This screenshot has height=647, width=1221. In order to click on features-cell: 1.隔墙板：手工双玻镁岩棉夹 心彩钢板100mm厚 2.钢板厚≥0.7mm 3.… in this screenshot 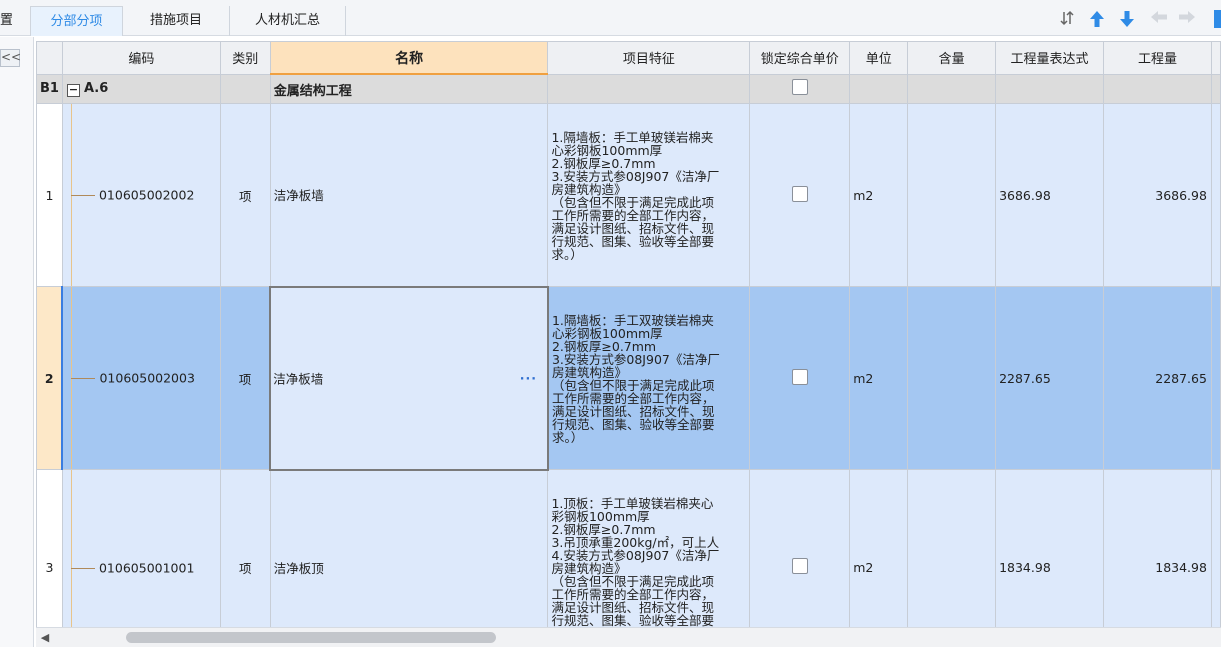, I will do `click(649, 378)`.